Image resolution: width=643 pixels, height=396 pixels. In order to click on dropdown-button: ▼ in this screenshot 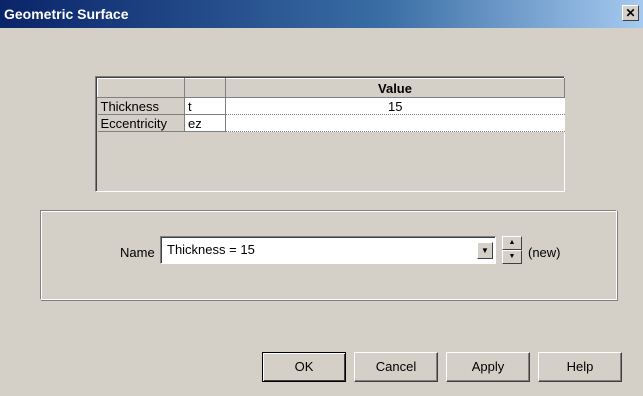, I will do `click(485, 250)`.